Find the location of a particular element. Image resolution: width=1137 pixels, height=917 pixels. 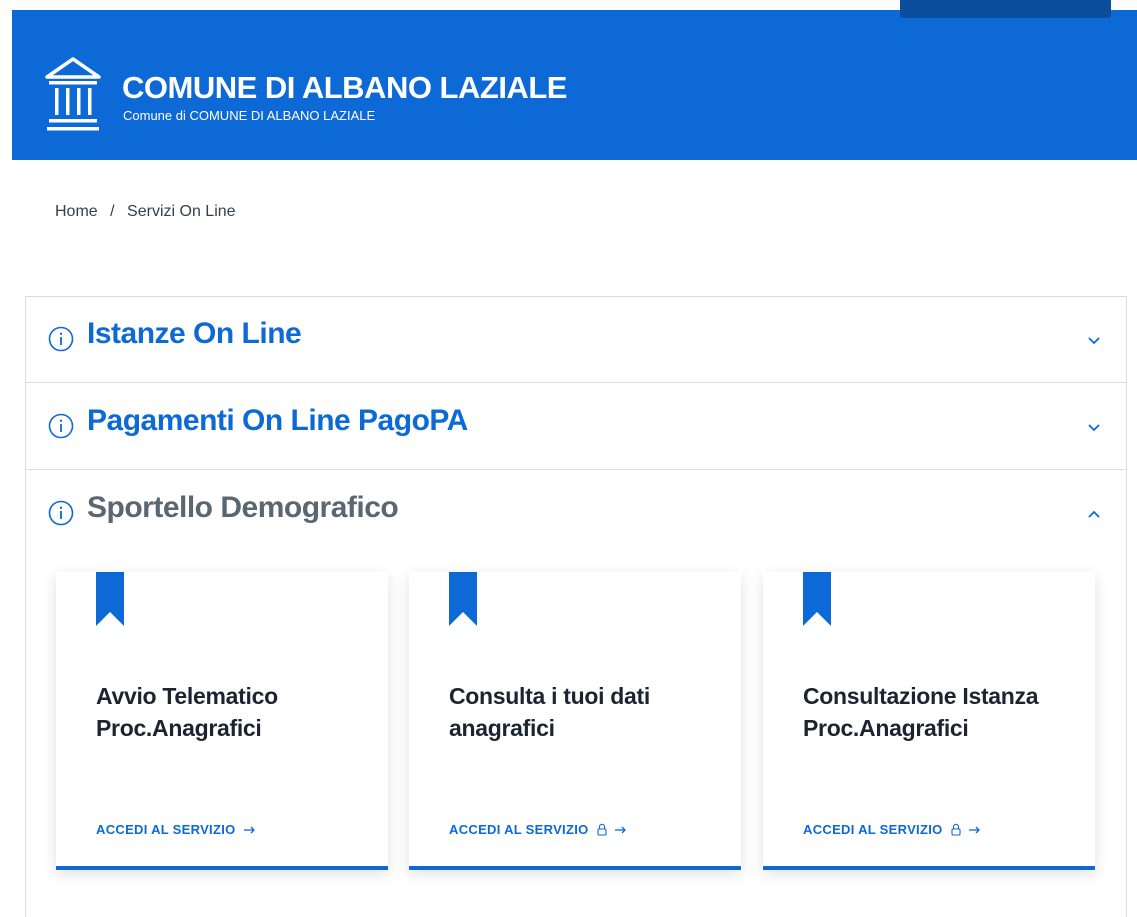

accordion-header-pagamenti: Pagamenti On Line PagoPA is located at coordinates (576, 427).